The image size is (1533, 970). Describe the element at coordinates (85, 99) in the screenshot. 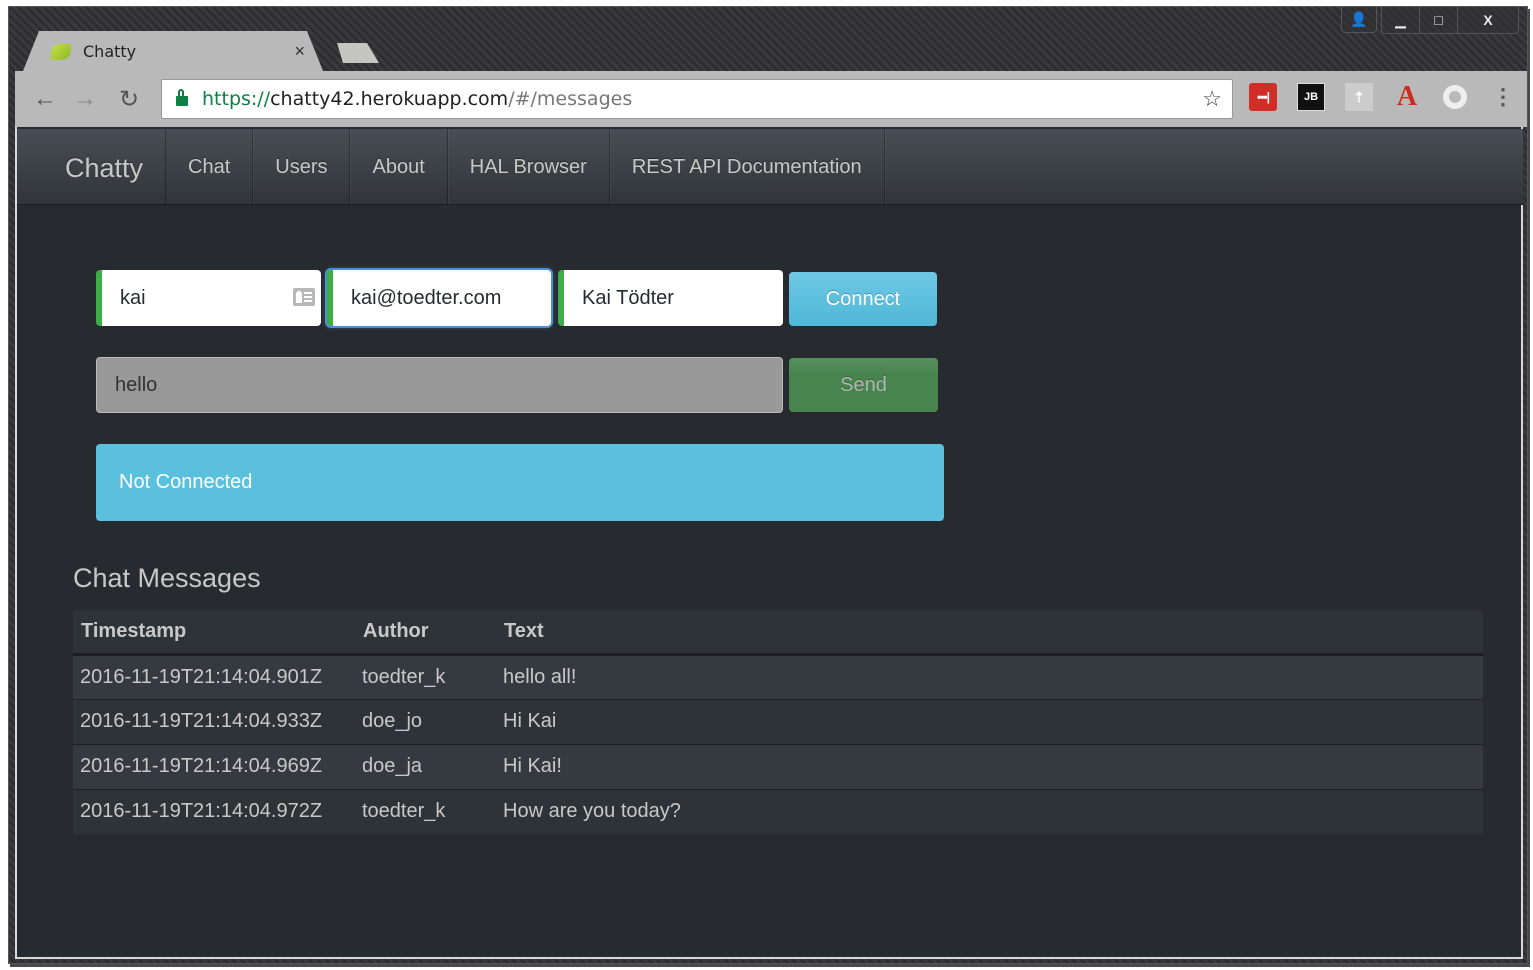

I see `forward-arrow-icon: →` at that location.